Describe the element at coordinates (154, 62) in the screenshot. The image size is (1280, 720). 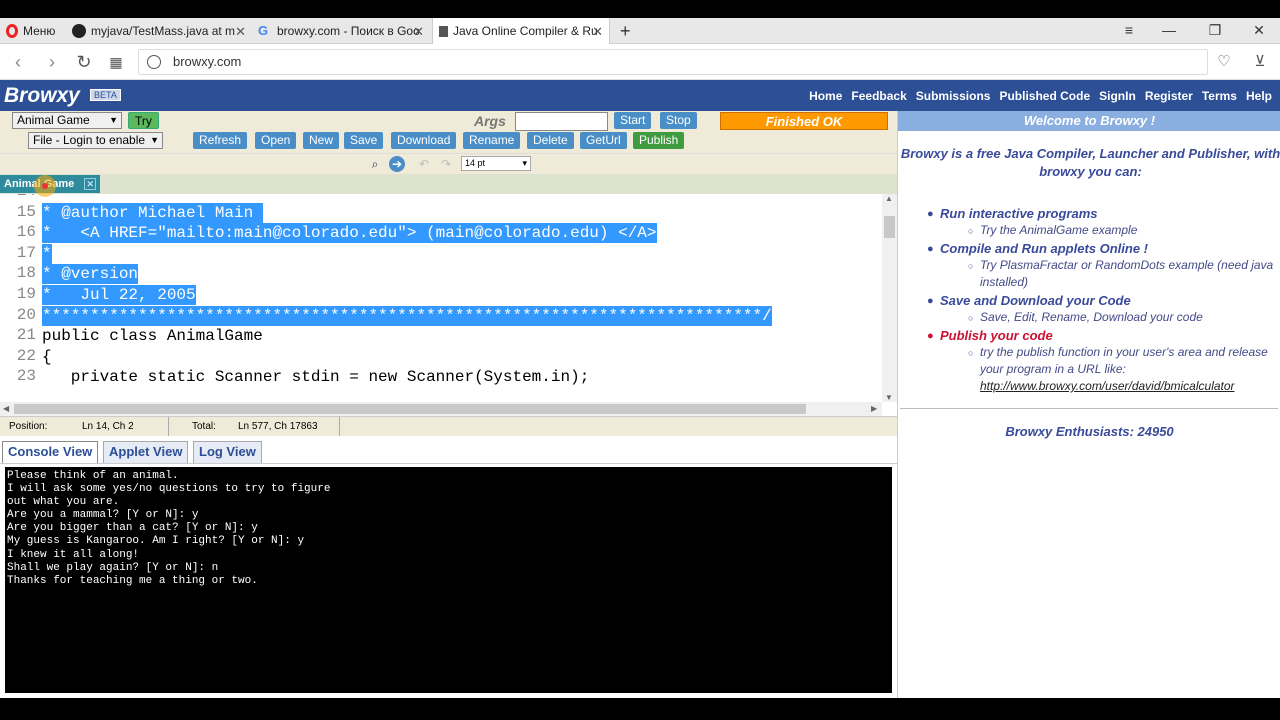
I see `globe-icon` at that location.